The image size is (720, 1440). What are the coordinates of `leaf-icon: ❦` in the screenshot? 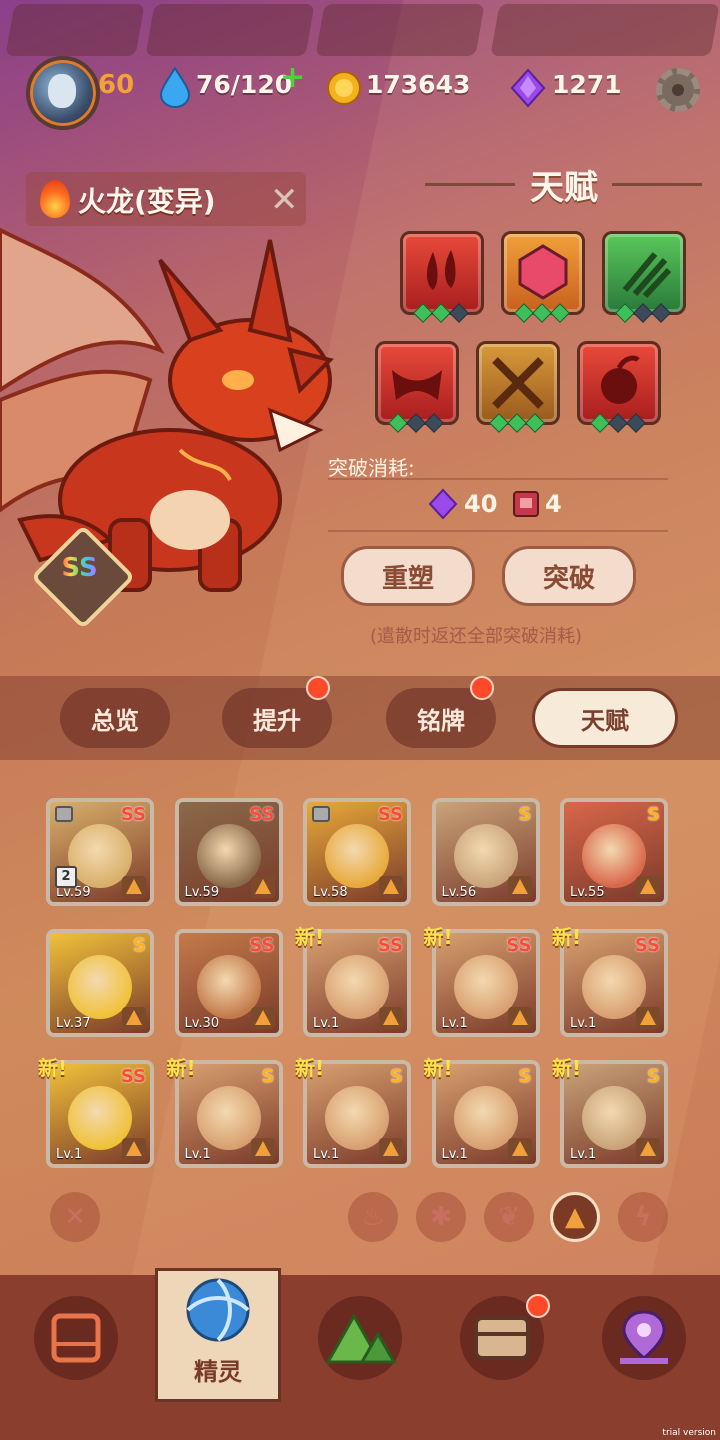 It's located at (509, 1217).